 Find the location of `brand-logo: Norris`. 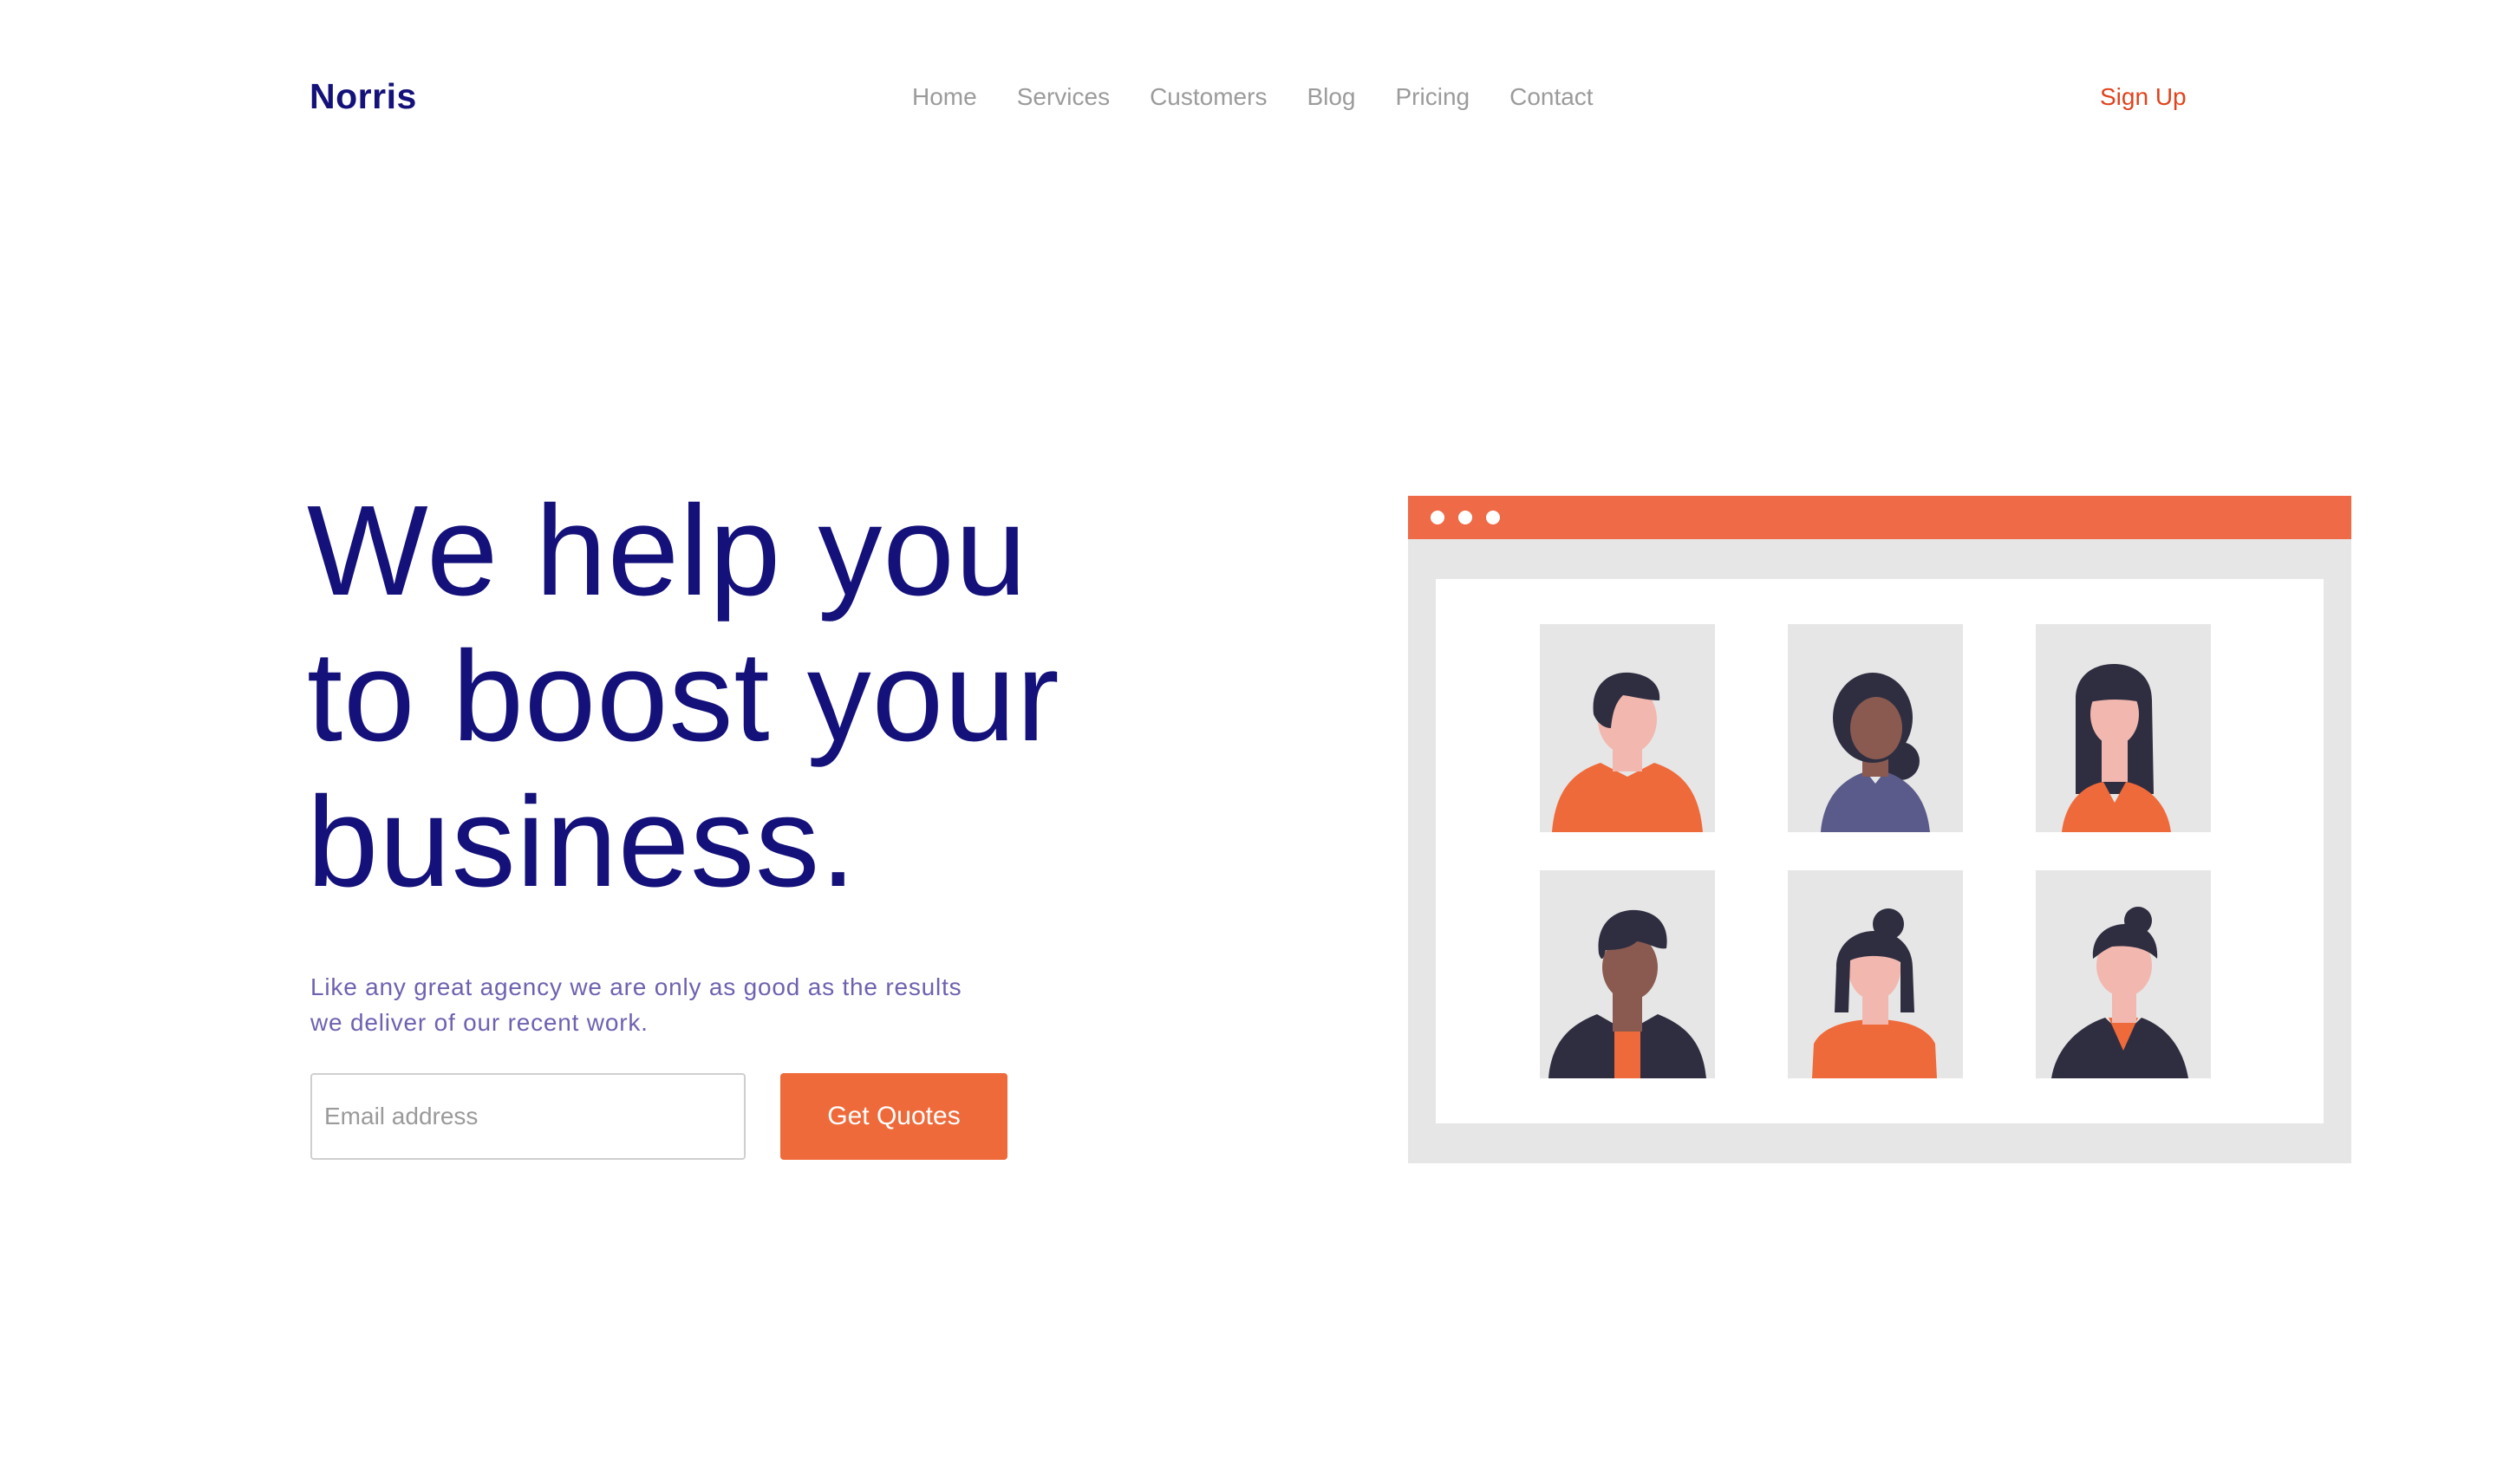

brand-logo: Norris is located at coordinates (363, 96).